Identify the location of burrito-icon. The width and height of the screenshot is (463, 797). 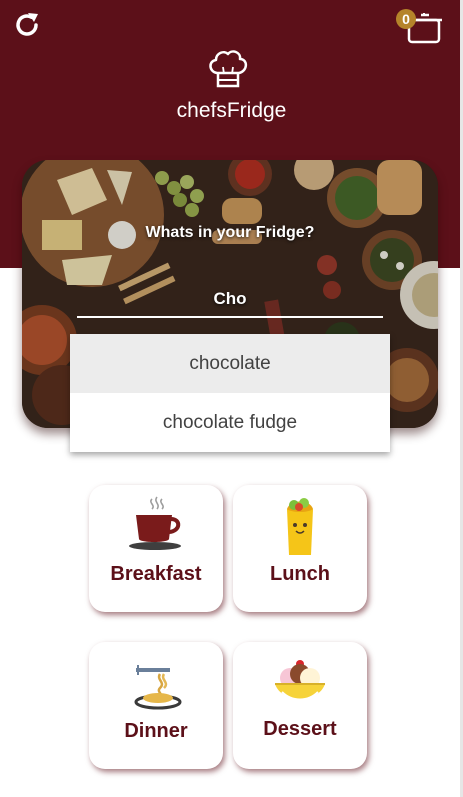
(300, 526).